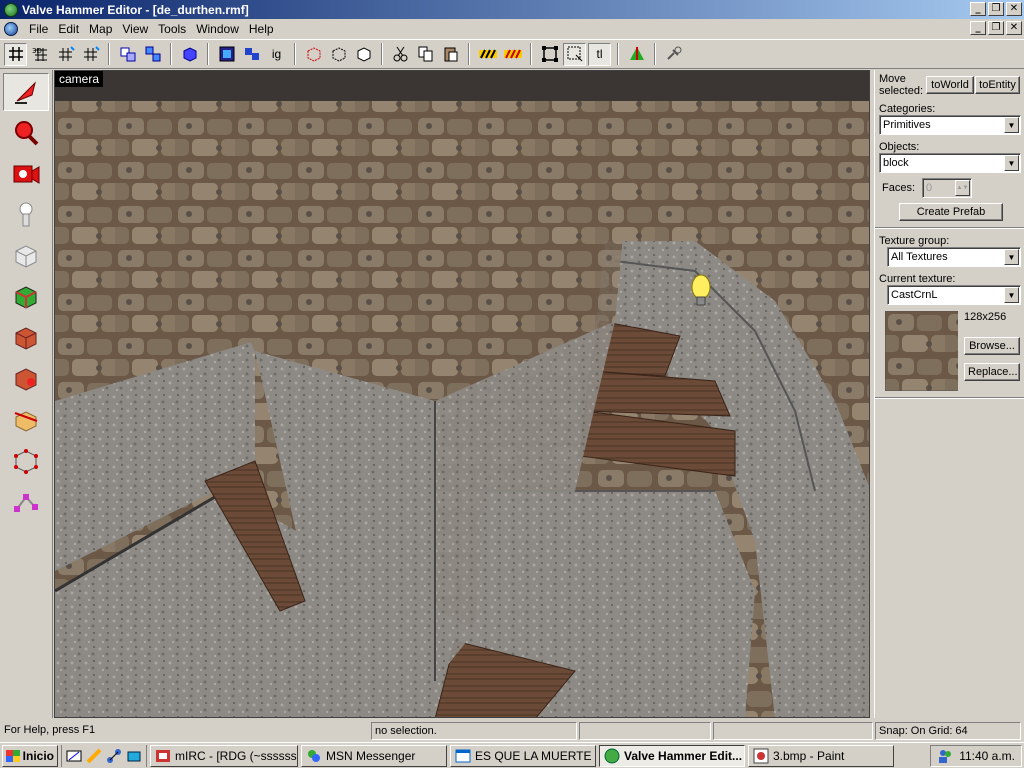 The height and width of the screenshot is (768, 1024). I want to click on texture-group-value: All Textures, so click(919, 257).